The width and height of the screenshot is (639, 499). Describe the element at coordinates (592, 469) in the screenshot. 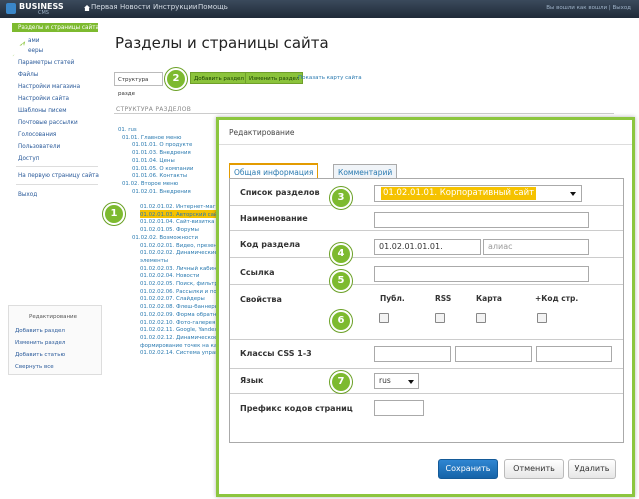

I see `delete-button: Удалить` at that location.